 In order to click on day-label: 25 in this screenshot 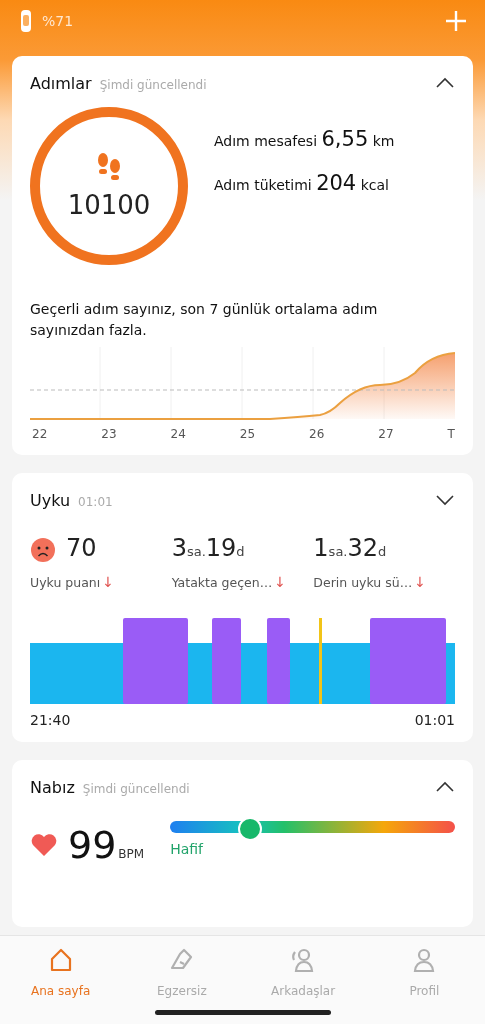, I will do `click(247, 434)`.